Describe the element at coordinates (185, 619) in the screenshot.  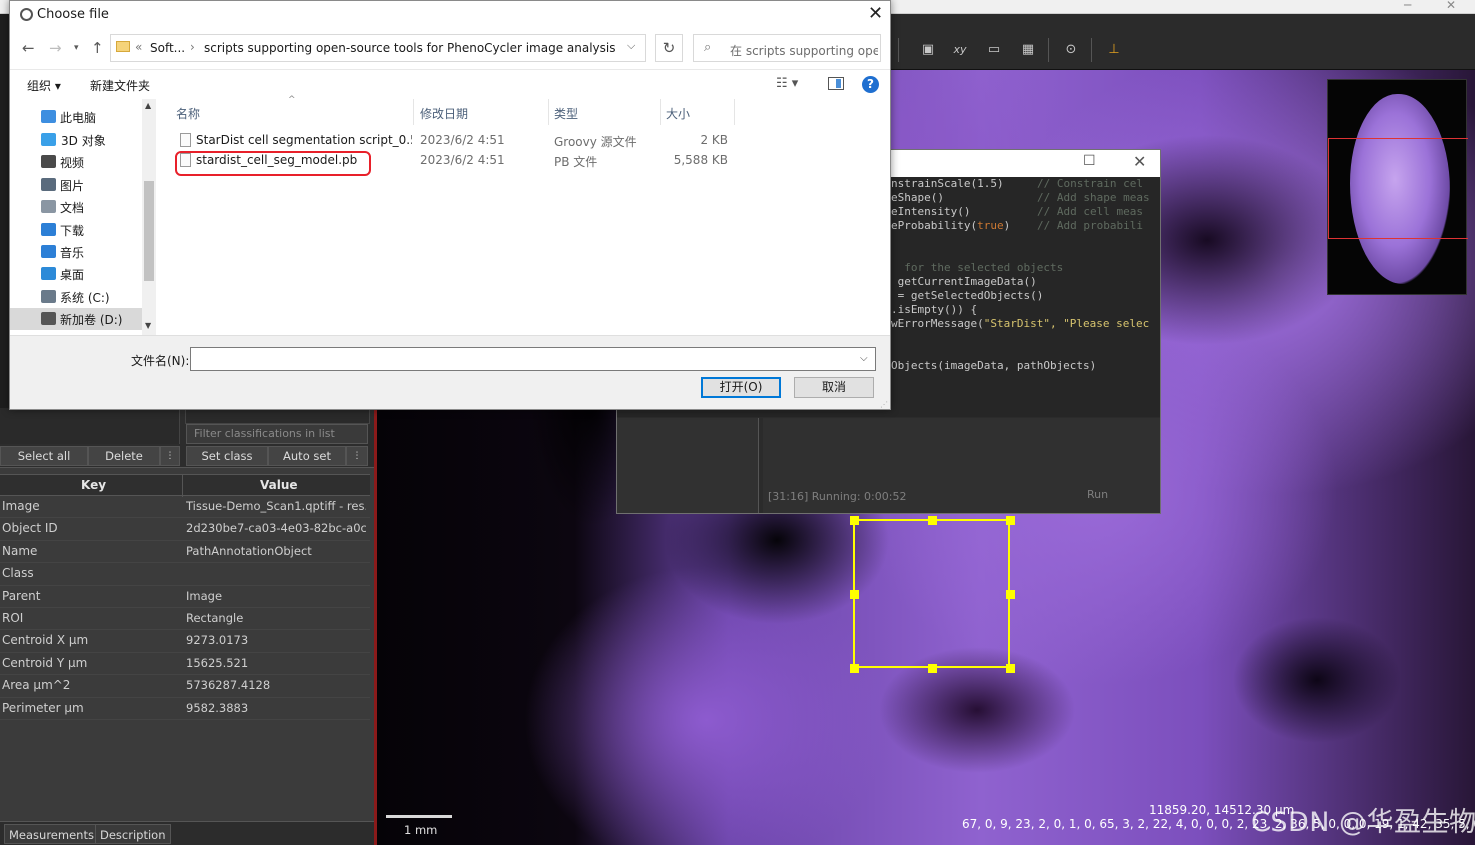
I see `table-row: ROI Rectangle` at that location.